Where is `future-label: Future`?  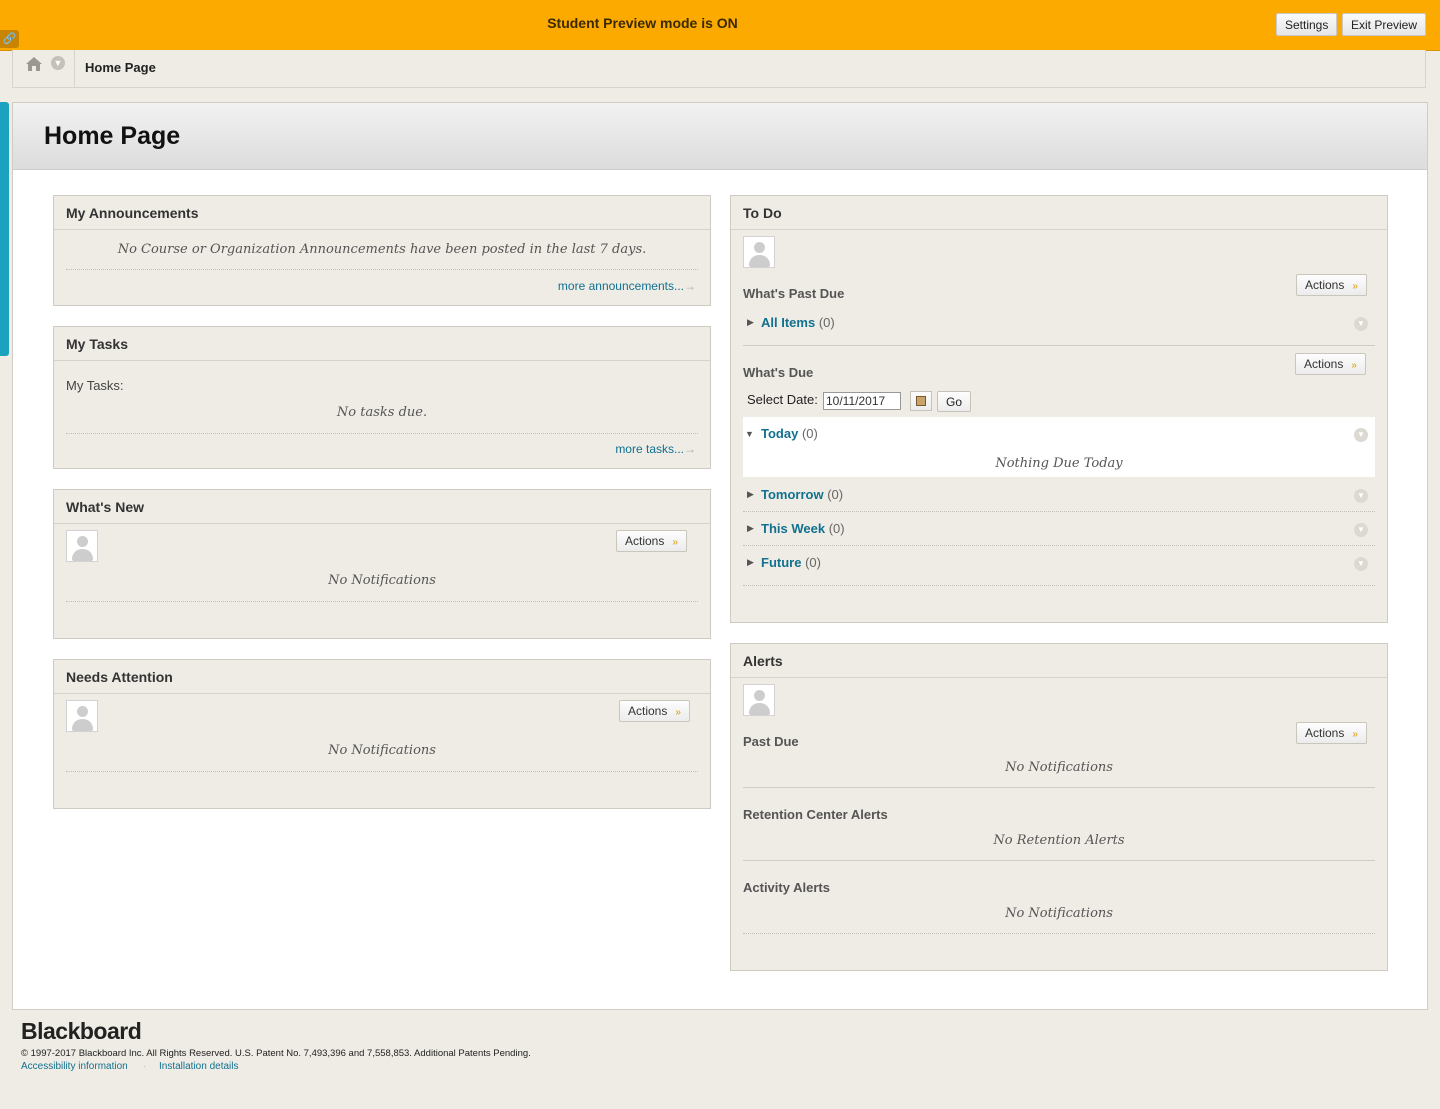
future-label: Future is located at coordinates (781, 562).